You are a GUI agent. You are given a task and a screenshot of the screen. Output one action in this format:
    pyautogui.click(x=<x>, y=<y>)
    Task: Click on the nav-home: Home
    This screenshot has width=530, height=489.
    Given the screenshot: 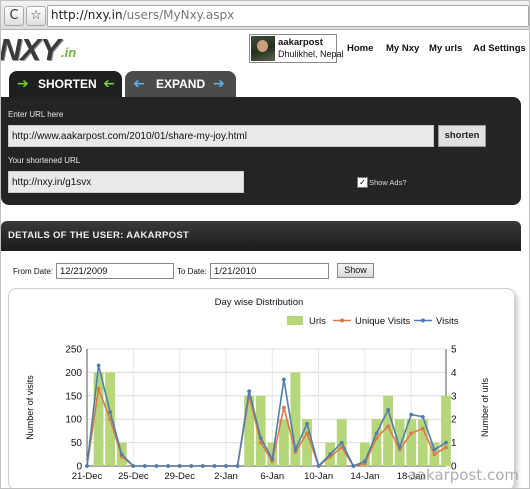 What is the action you would take?
    pyautogui.click(x=360, y=48)
    